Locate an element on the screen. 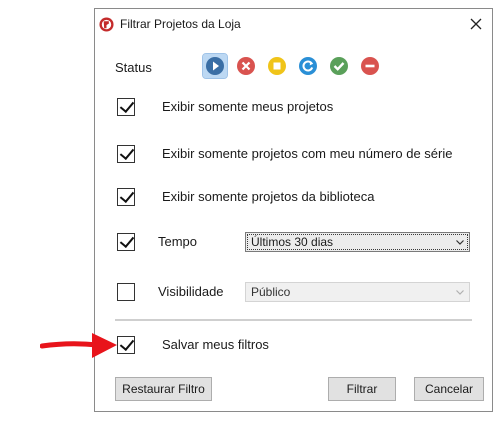 This screenshot has width=503, height=425. time-select: Últimos 30 dias is located at coordinates (357, 242).